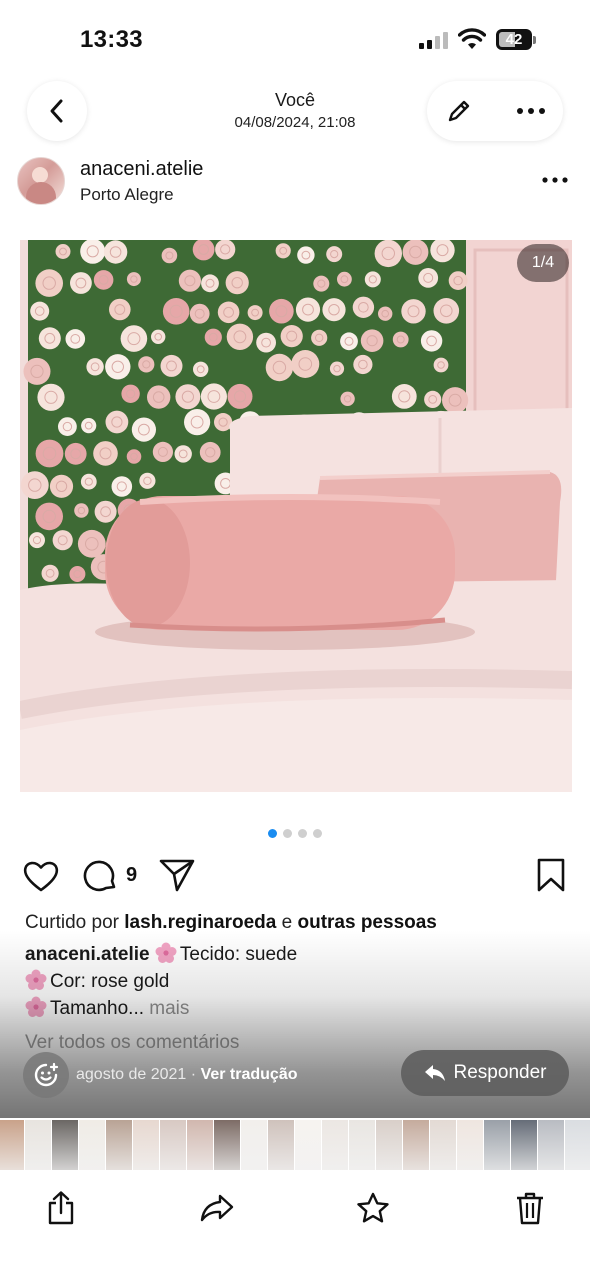 Image resolution: width=590 pixels, height=1280 pixels. What do you see at coordinates (516, 39) in the screenshot?
I see `battery-icon: 42` at bounding box center [516, 39].